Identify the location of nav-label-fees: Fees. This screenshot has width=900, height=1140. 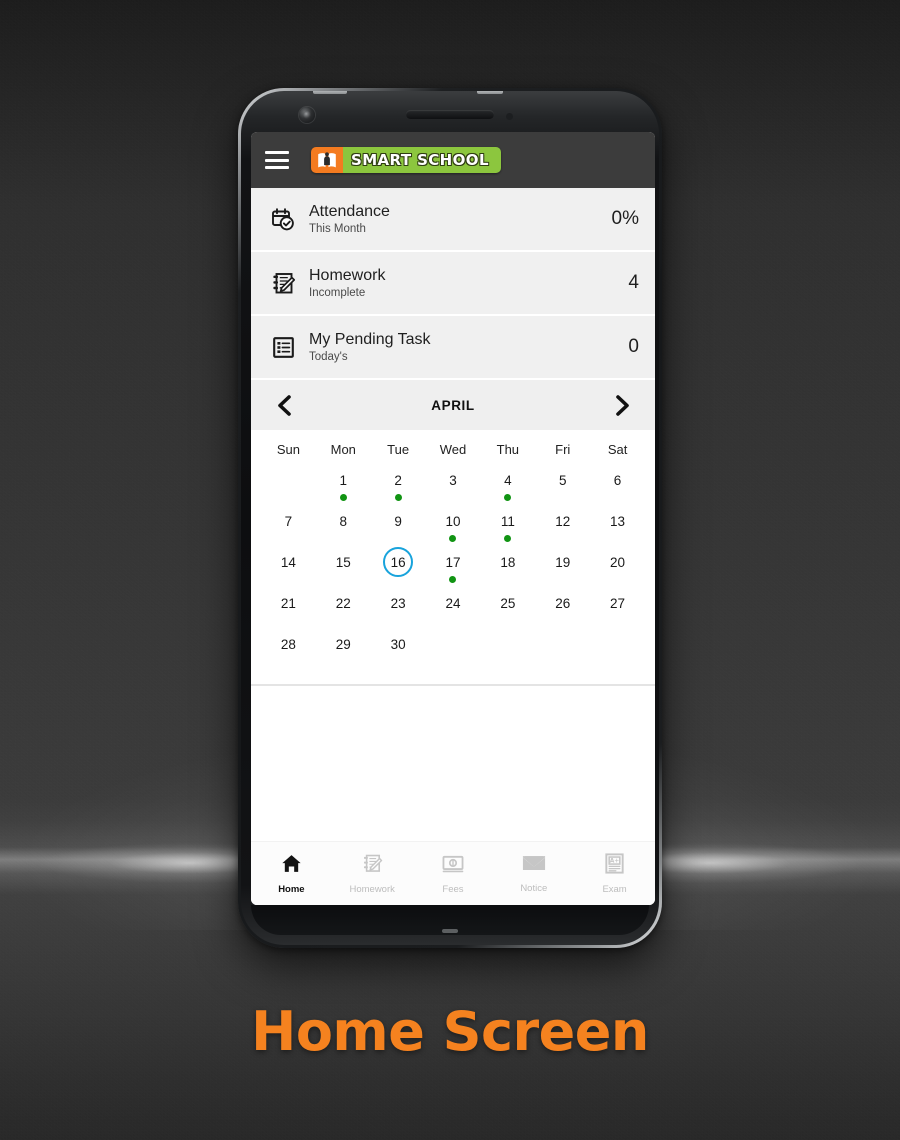
(453, 889).